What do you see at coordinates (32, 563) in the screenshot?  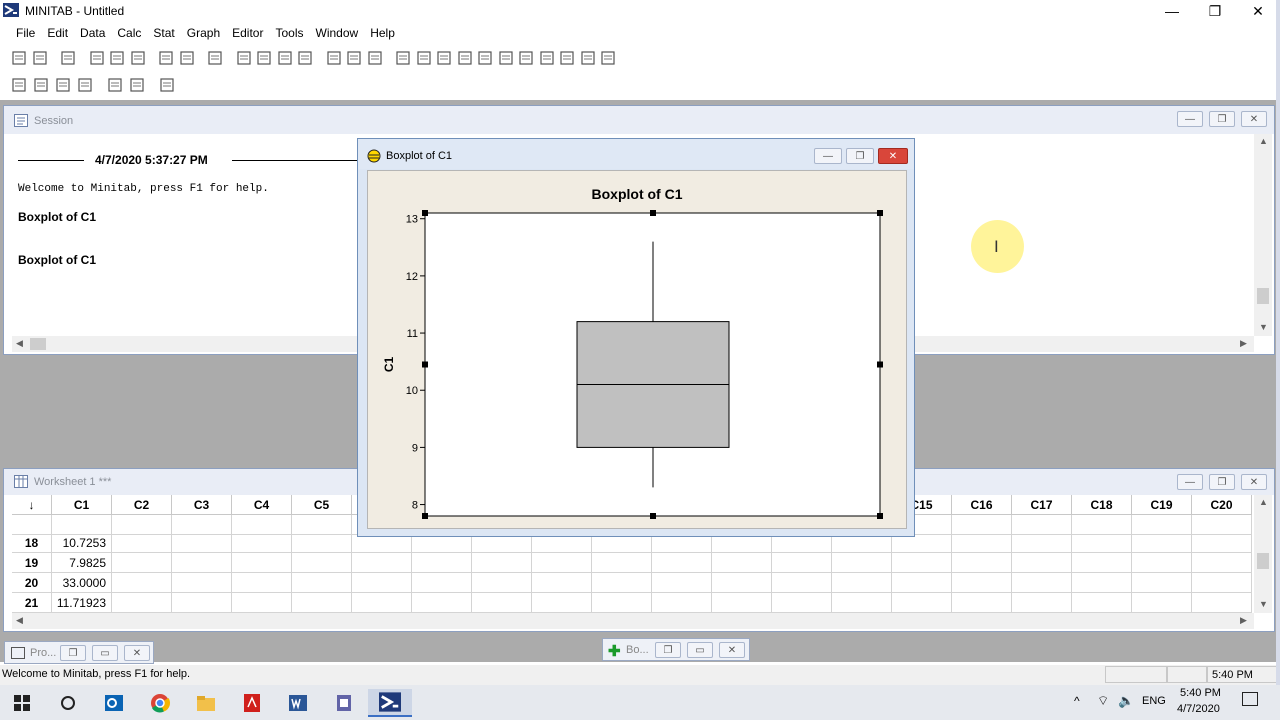 I see `row-number: 19` at bounding box center [32, 563].